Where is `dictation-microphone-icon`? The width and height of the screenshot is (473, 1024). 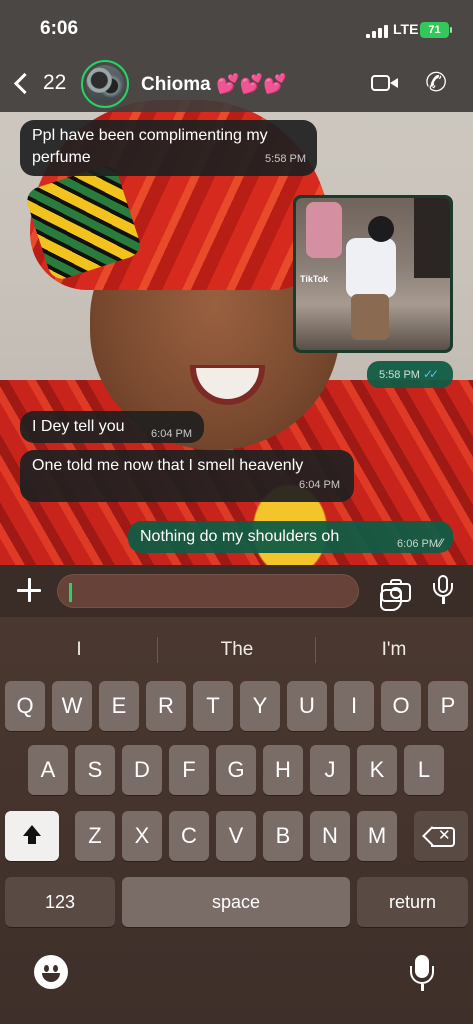
dictation-microphone-icon is located at coordinates (422, 974).